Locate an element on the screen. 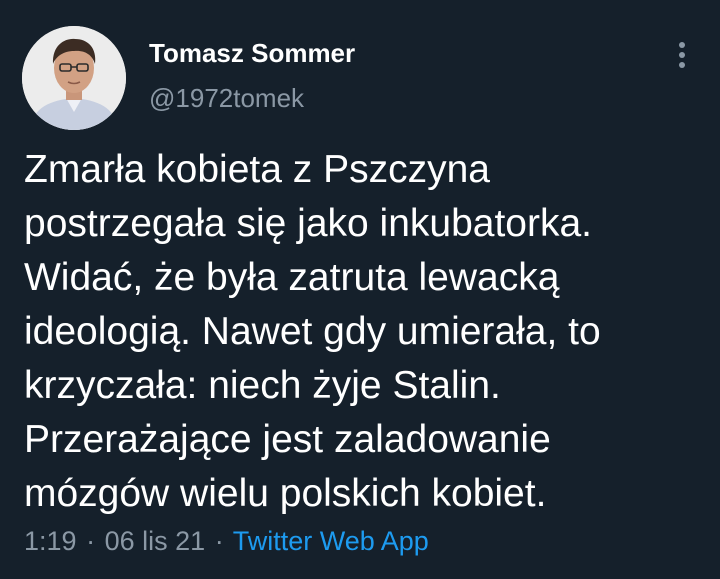  tweet-meta: 1:19 · 06 lis 21 · Twitter Web App is located at coordinates (226, 541).